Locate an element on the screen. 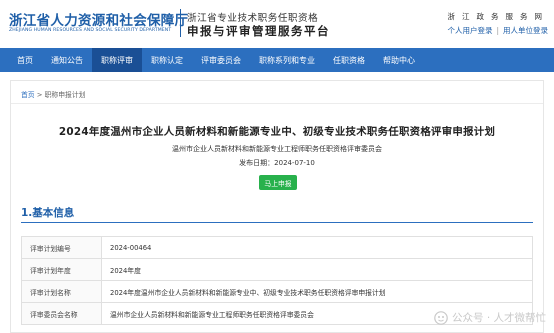 The width and height of the screenshot is (554, 333). table-row: 评审计划年度 2024年度 is located at coordinates (277, 269).